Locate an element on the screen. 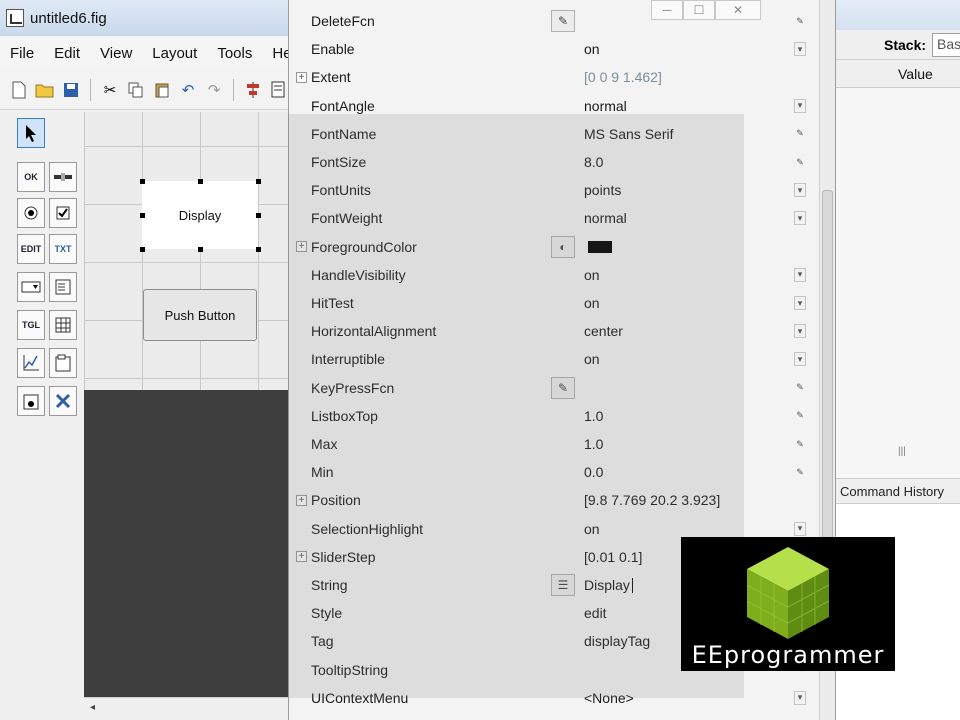  property-row: Interruptible on ▾ is located at coordinates (555, 359).